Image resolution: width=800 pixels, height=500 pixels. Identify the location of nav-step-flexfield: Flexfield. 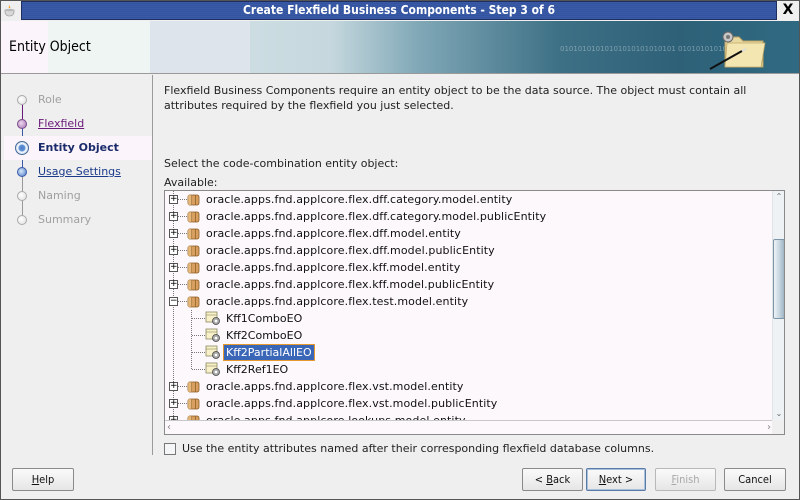
(78, 124).